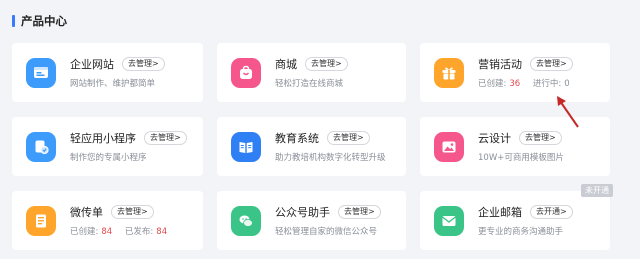 Image resolution: width=640 pixels, height=259 pixels. Describe the element at coordinates (449, 220) in the screenshot. I see `mail-icon` at that location.